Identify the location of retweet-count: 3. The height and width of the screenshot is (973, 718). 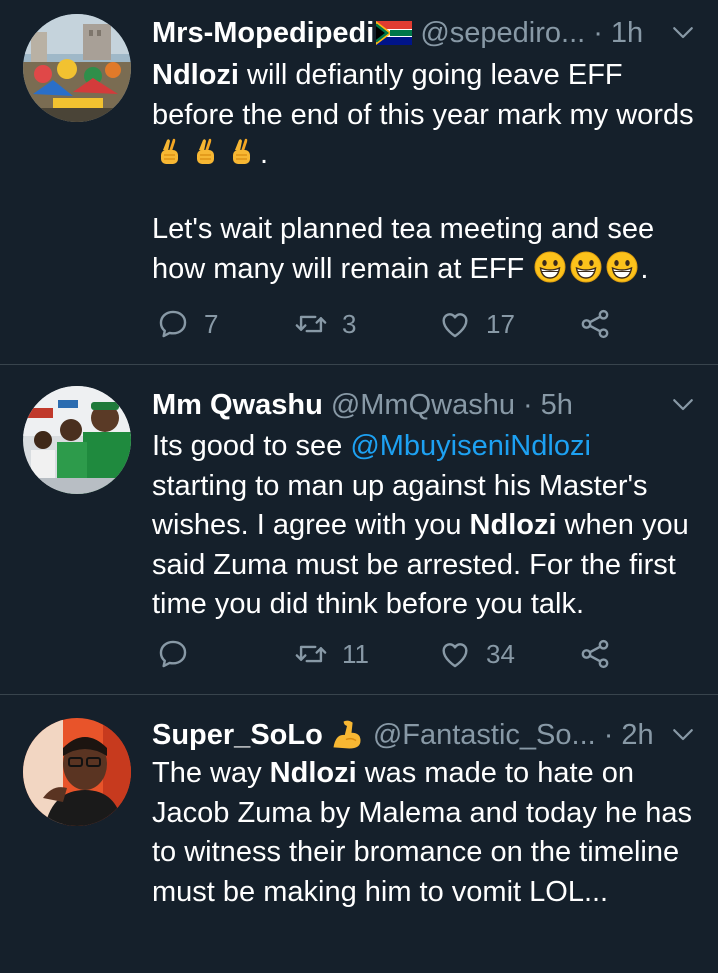
(349, 323).